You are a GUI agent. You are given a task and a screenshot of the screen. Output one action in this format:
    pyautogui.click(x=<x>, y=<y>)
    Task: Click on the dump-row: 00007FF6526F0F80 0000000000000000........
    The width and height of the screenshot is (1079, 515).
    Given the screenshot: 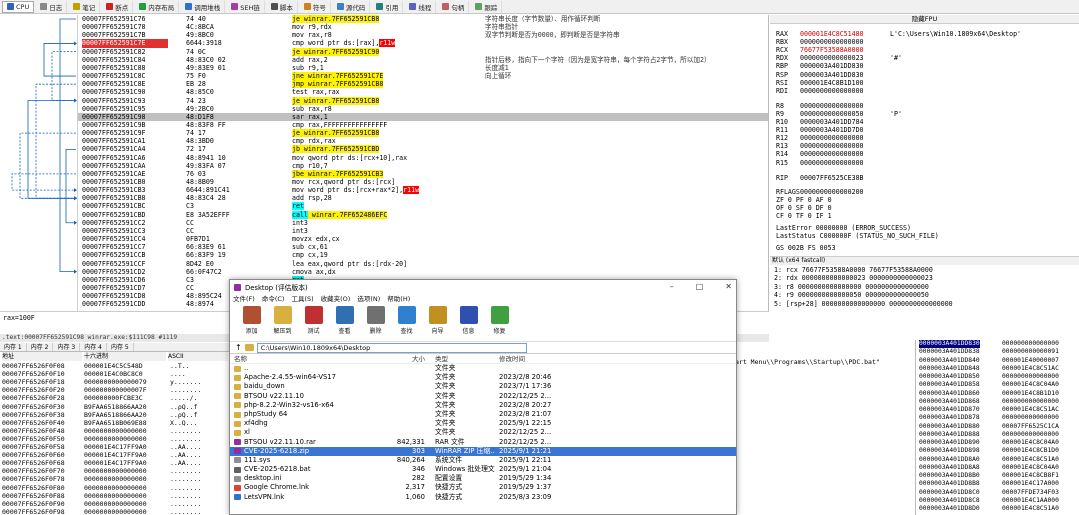 What is the action you would take?
    pyautogui.click(x=115, y=488)
    